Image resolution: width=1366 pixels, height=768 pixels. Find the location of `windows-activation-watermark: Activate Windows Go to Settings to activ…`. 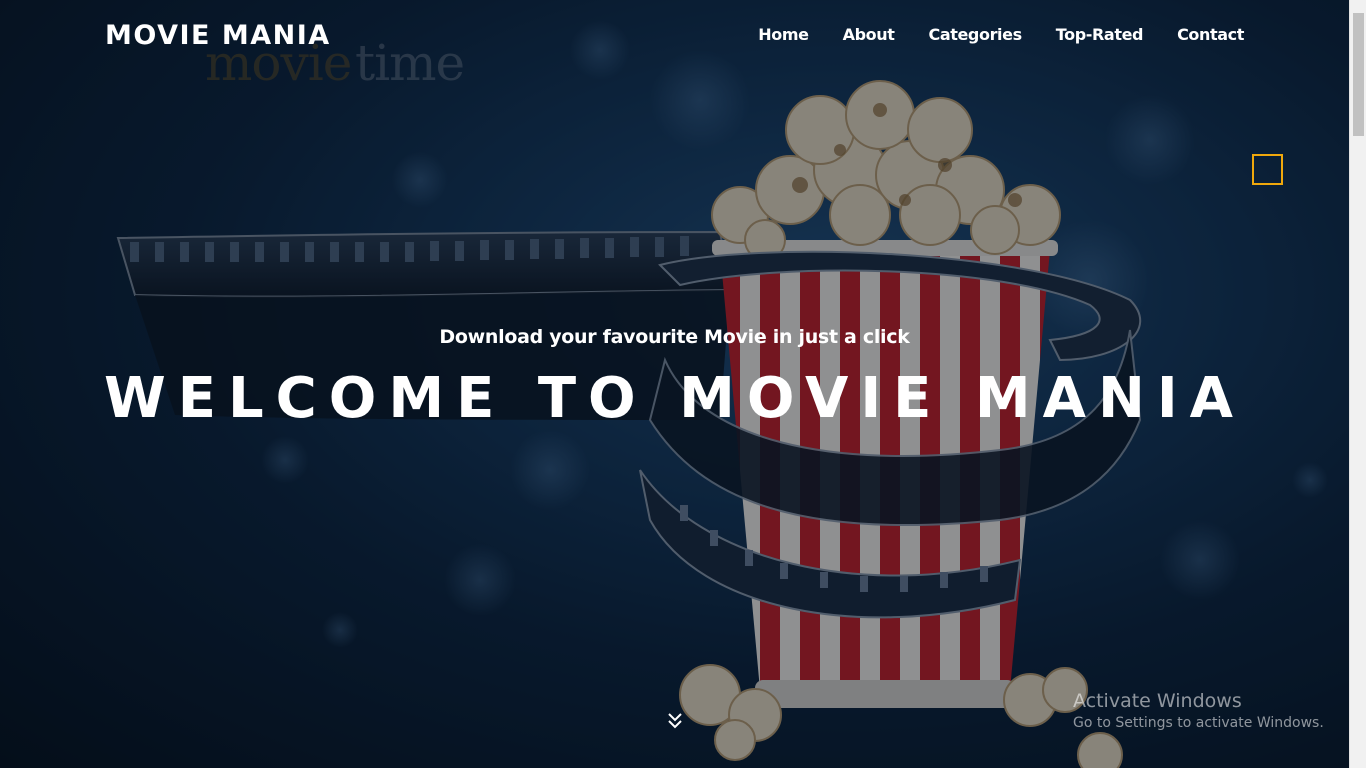

windows-activation-watermark: Activate Windows Go to Settings to activ… is located at coordinates (1198, 711).